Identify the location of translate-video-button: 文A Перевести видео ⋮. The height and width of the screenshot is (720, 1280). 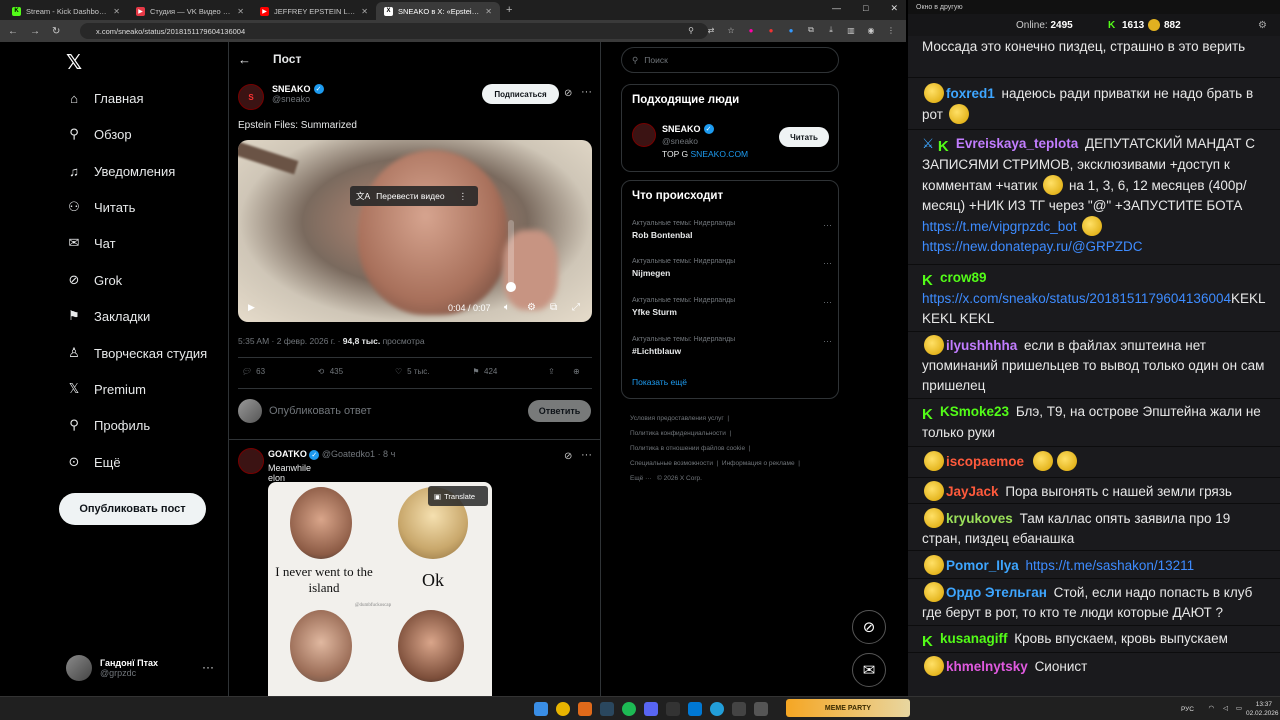
(414, 196).